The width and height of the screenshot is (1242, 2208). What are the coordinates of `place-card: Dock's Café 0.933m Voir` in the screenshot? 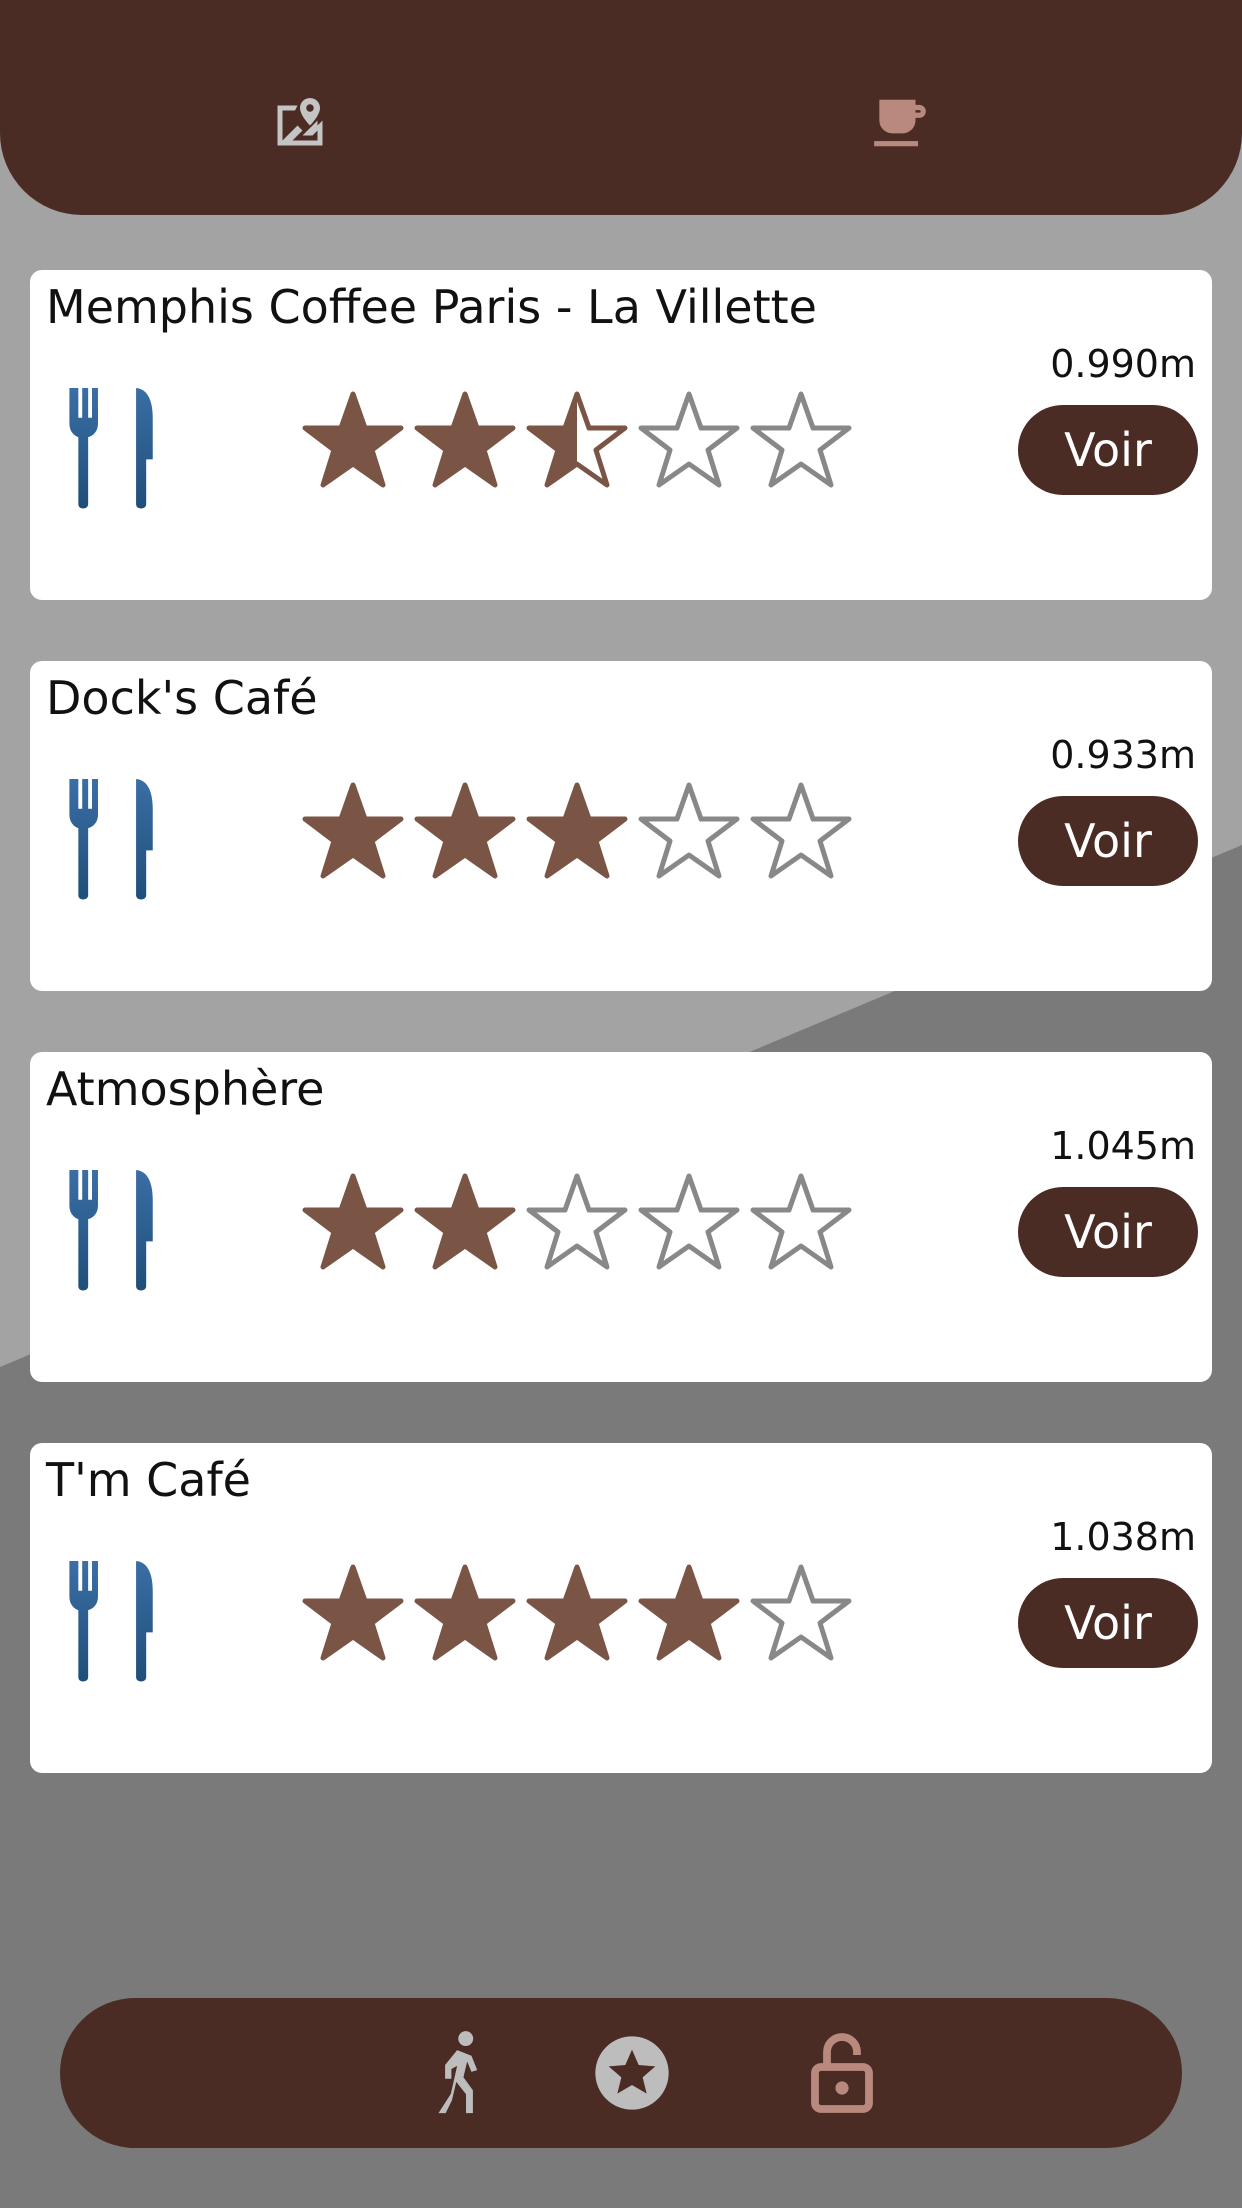 It's located at (621, 826).